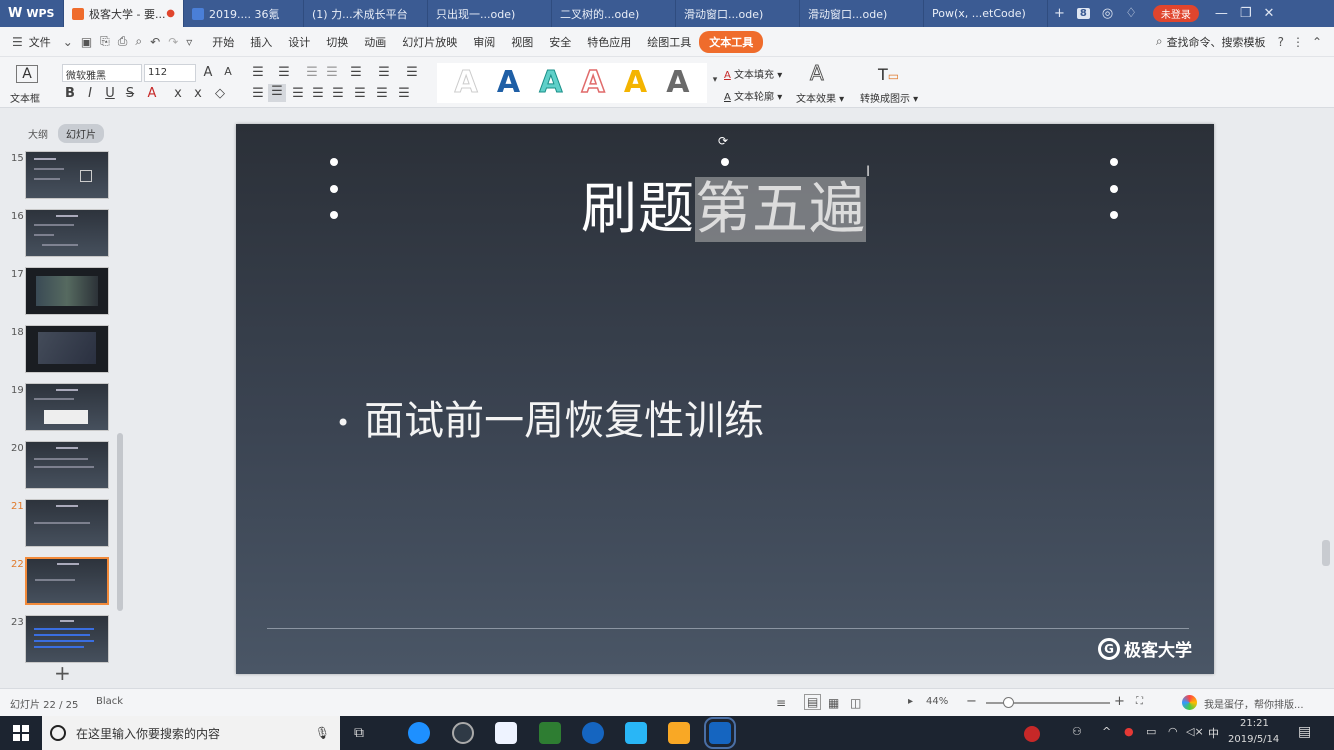 The width and height of the screenshot is (1334, 750). What do you see at coordinates (1107, 13) in the screenshot?
I see `skin-icon: ◎` at bounding box center [1107, 13].